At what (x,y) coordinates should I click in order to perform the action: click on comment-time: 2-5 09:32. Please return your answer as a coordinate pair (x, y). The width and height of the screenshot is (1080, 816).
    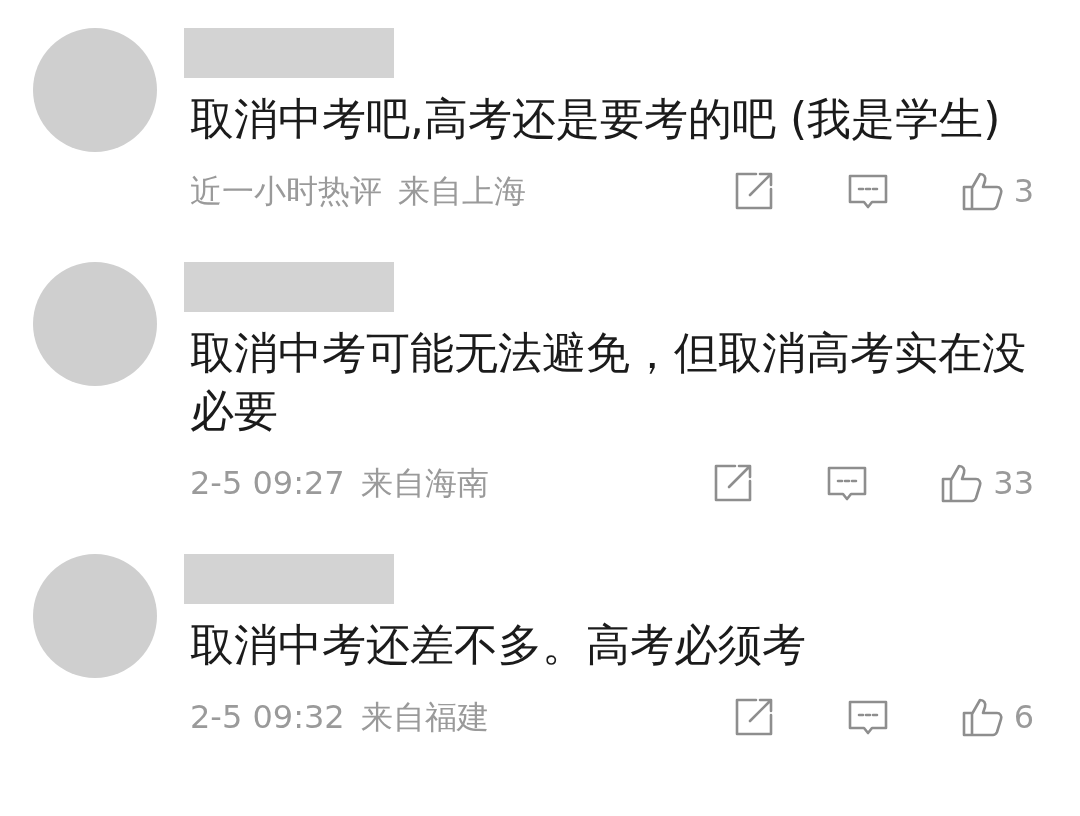
    Looking at the image, I should click on (267, 717).